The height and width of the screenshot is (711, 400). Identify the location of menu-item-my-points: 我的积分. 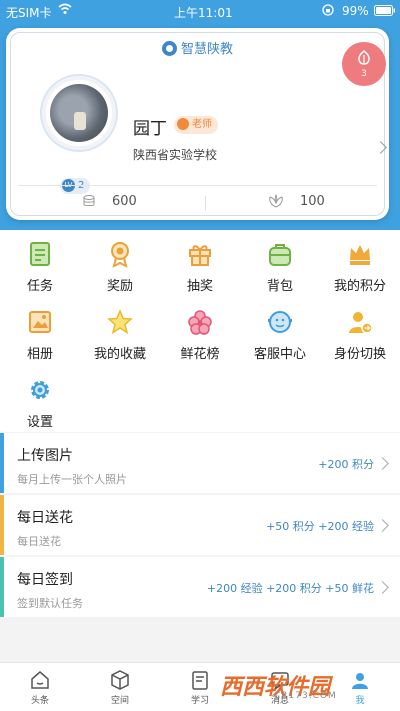
(360, 267).